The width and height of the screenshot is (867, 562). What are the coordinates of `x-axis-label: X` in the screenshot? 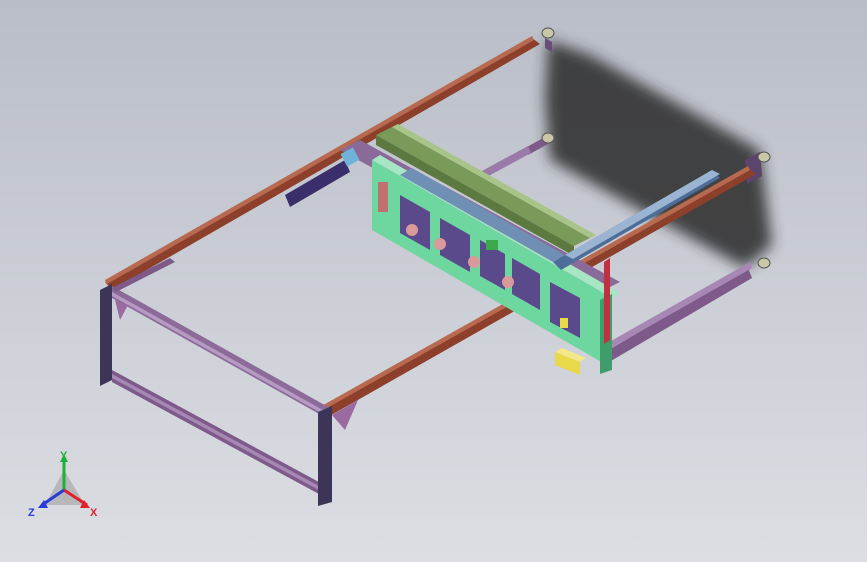 It's located at (94, 513).